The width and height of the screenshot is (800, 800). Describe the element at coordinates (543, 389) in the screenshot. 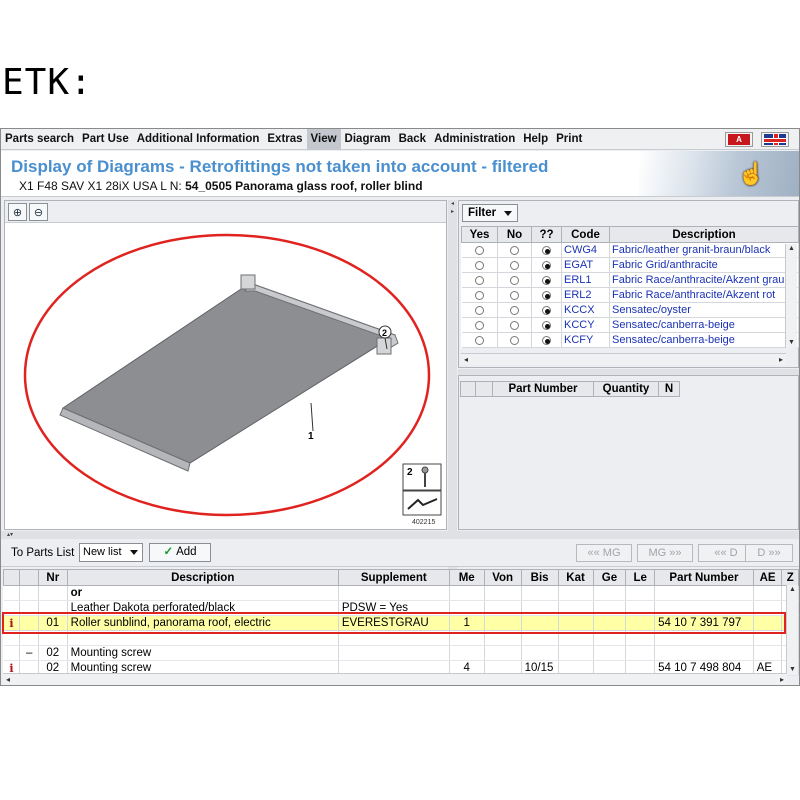

I see `pn-col-part-number: Part Number` at that location.